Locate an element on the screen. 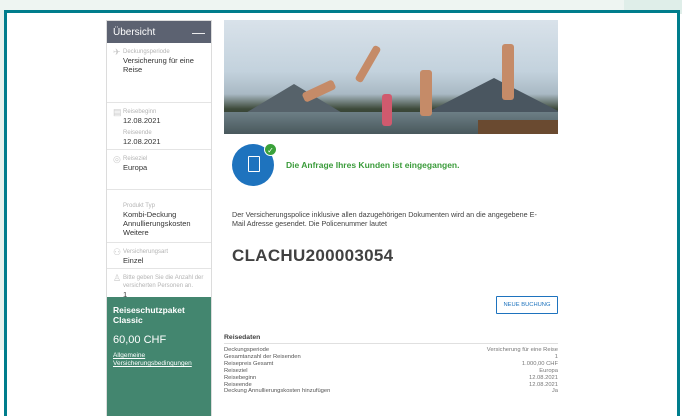 This screenshot has height=416, width=682. travel-data-title: Reisedaten is located at coordinates (242, 337).